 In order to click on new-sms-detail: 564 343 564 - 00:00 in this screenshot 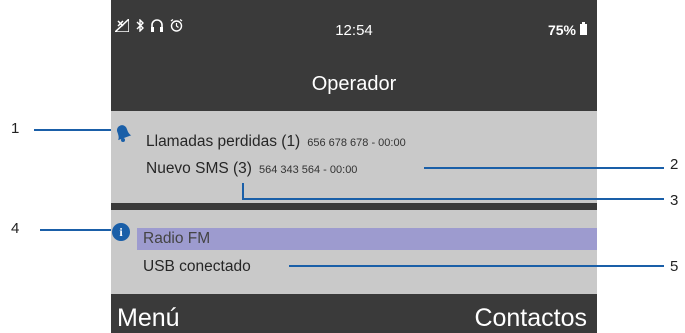, I will do `click(308, 170)`.